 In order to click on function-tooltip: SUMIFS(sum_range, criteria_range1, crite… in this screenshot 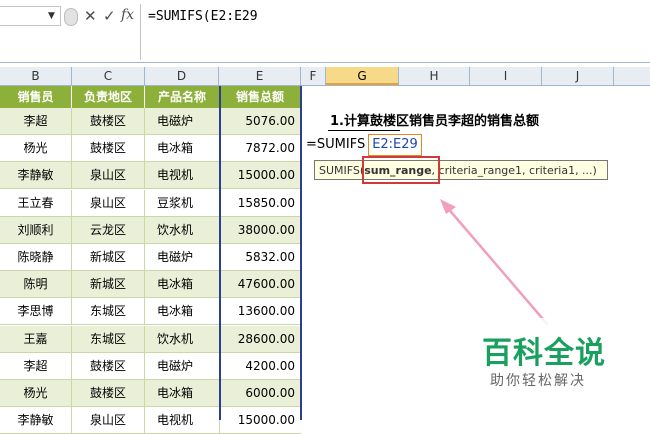, I will do `click(461, 170)`.